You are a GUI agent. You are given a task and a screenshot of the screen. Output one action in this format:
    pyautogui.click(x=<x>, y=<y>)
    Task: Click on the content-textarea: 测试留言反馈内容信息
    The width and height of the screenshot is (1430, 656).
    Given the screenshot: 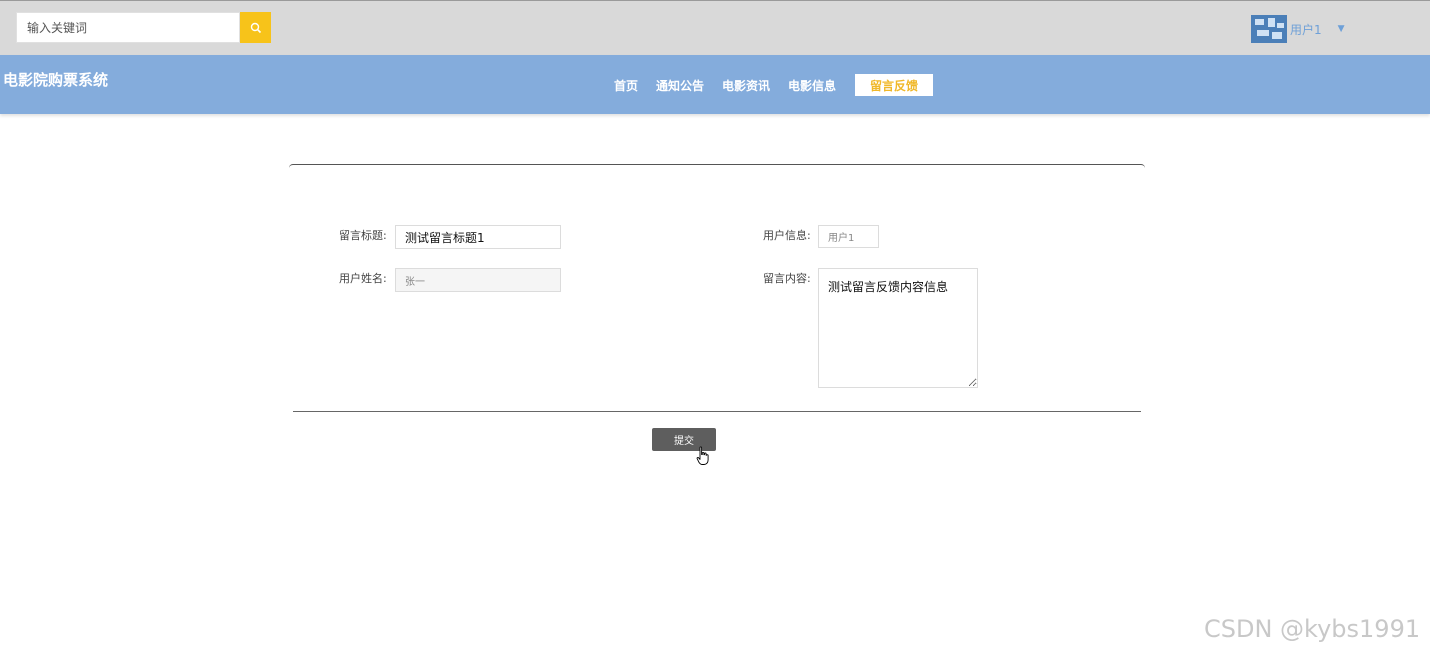 What is the action you would take?
    pyautogui.click(x=898, y=328)
    